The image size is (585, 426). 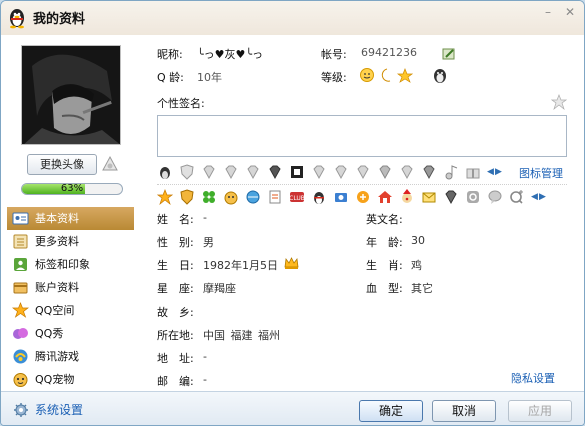 What do you see at coordinates (362, 136) in the screenshot?
I see `signature-input` at bounding box center [362, 136].